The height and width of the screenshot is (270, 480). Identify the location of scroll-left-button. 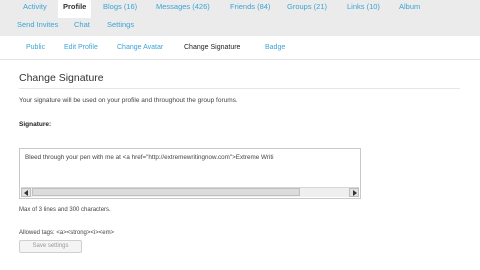
(26, 192).